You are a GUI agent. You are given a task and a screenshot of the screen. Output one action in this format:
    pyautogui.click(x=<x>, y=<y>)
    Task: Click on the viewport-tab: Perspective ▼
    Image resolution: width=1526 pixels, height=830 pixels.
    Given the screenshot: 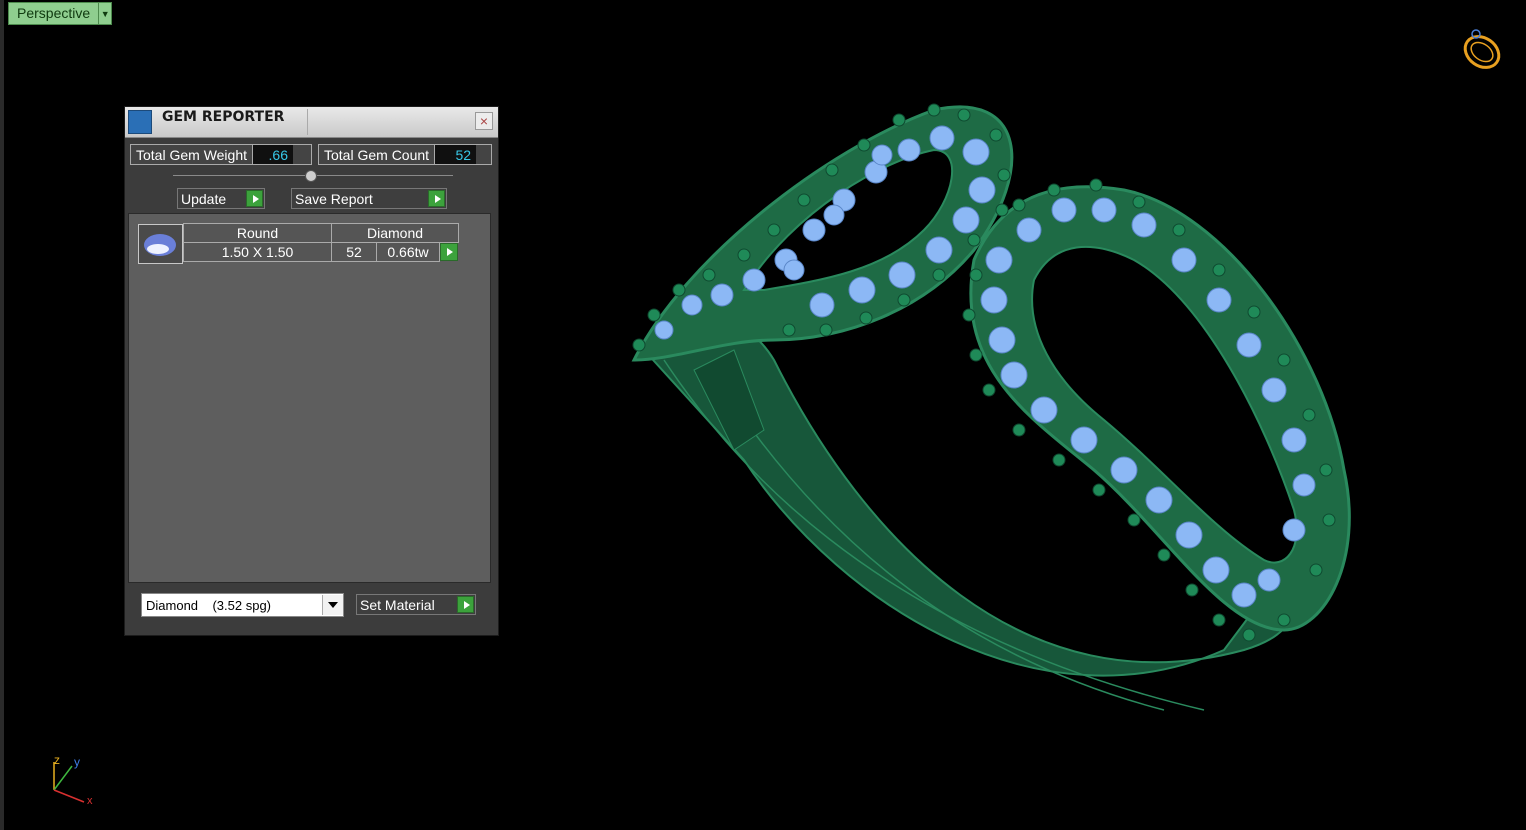 What is the action you would take?
    pyautogui.click(x=60, y=13)
    